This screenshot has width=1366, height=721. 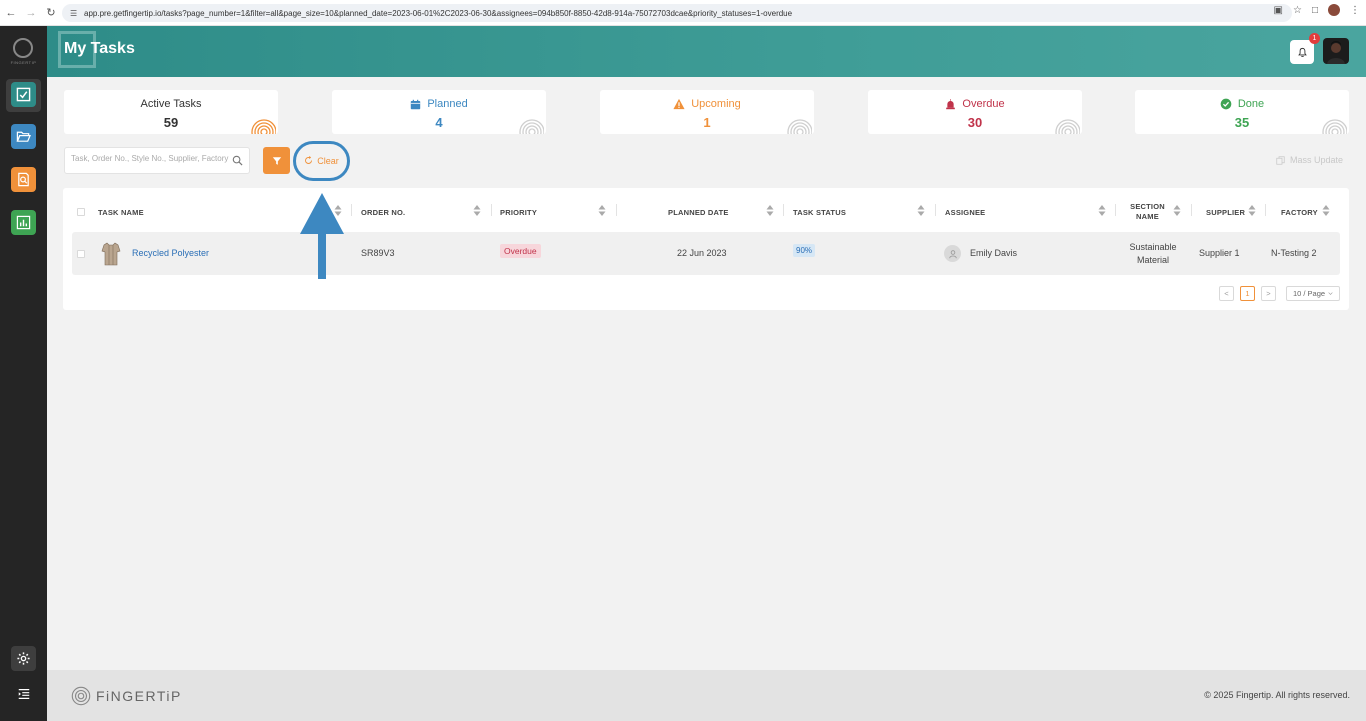 I want to click on footer-logo: FiNGERTiP, so click(x=126, y=696).